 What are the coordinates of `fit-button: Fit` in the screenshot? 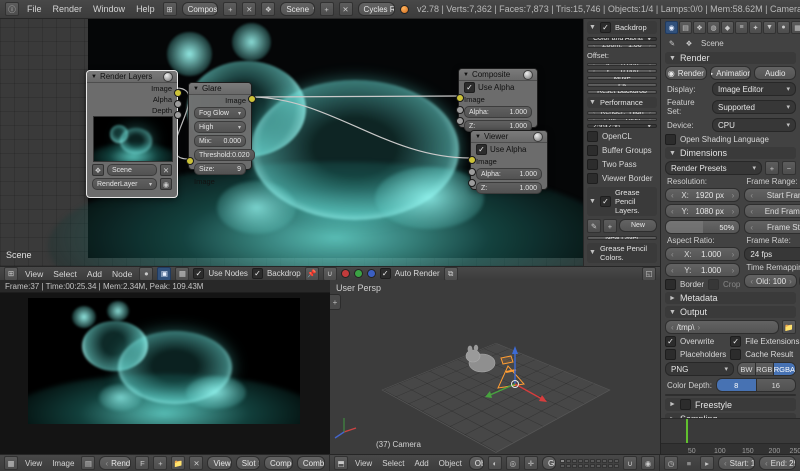 It's located at (622, 85).